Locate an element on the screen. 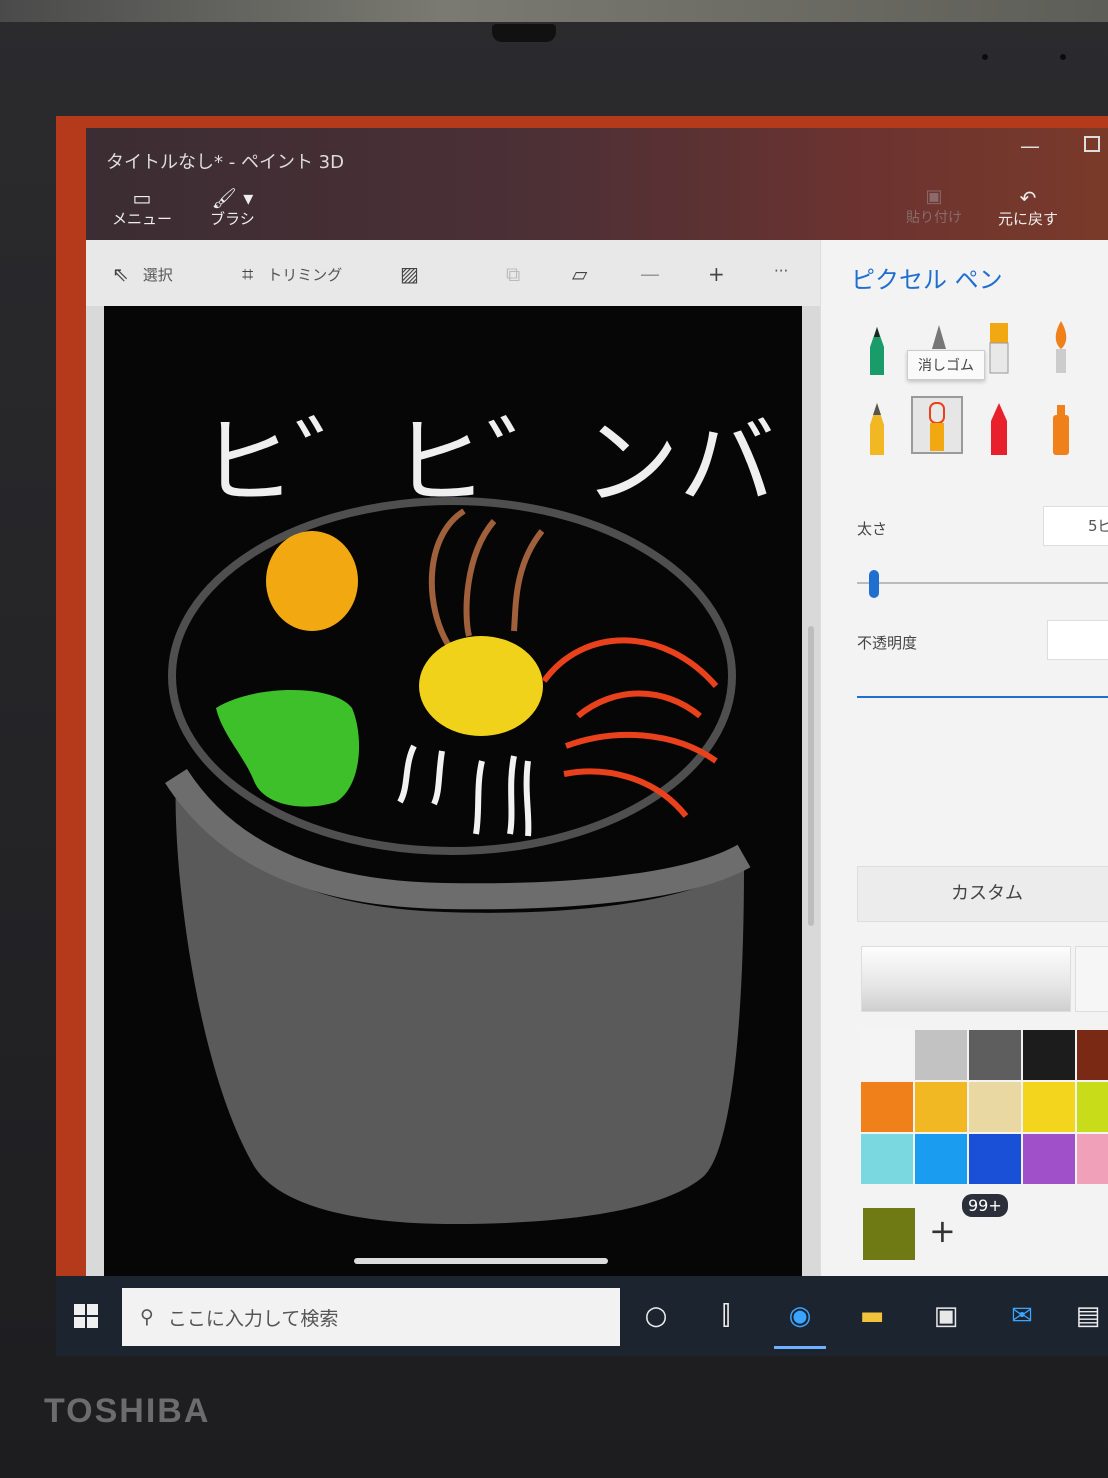 The image size is (1108, 1478). flag-icon: ▱ is located at coordinates (580, 274).